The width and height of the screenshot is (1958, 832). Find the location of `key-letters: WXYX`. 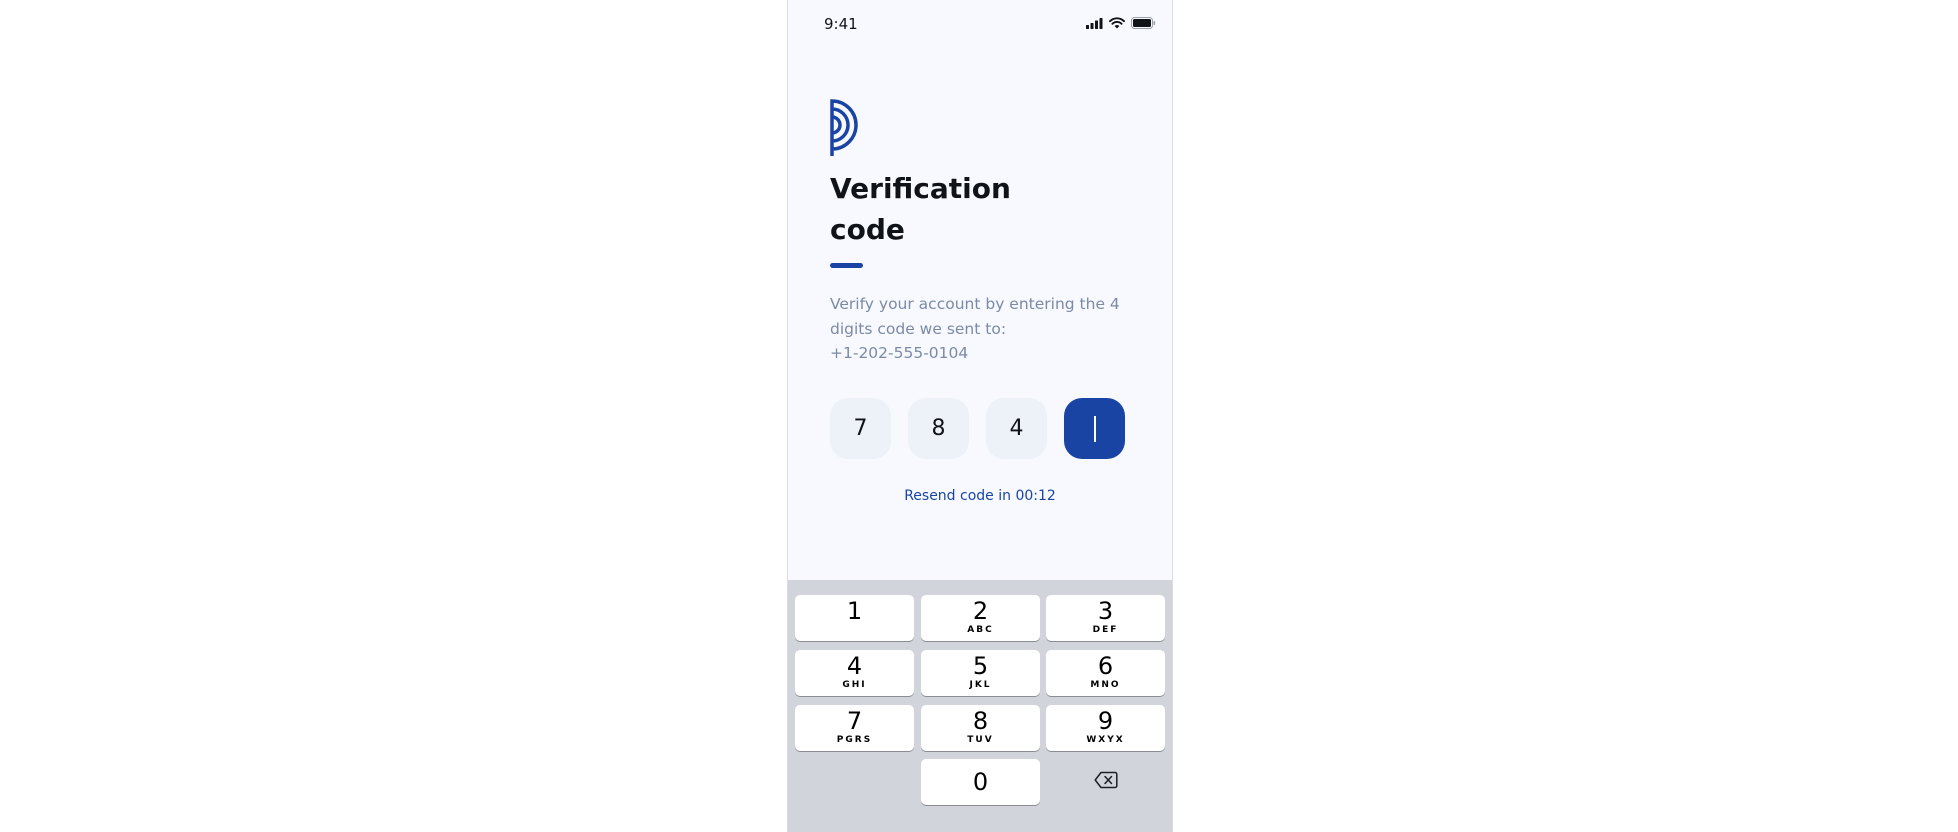

key-letters: WXYX is located at coordinates (1105, 740).